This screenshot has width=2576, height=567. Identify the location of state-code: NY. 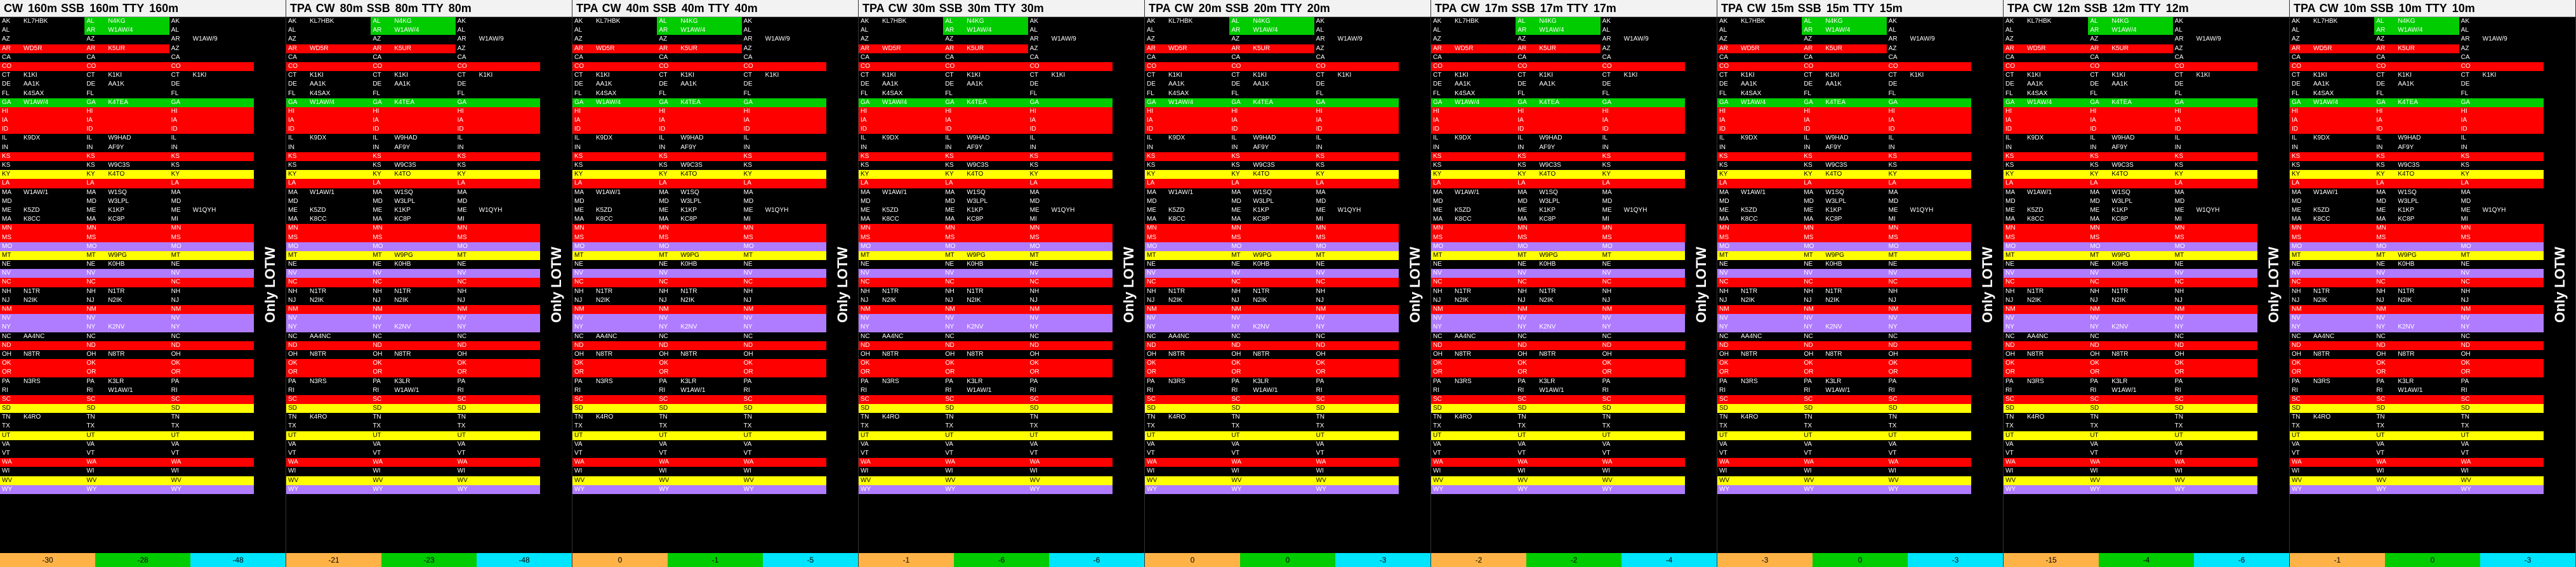
(466, 327).